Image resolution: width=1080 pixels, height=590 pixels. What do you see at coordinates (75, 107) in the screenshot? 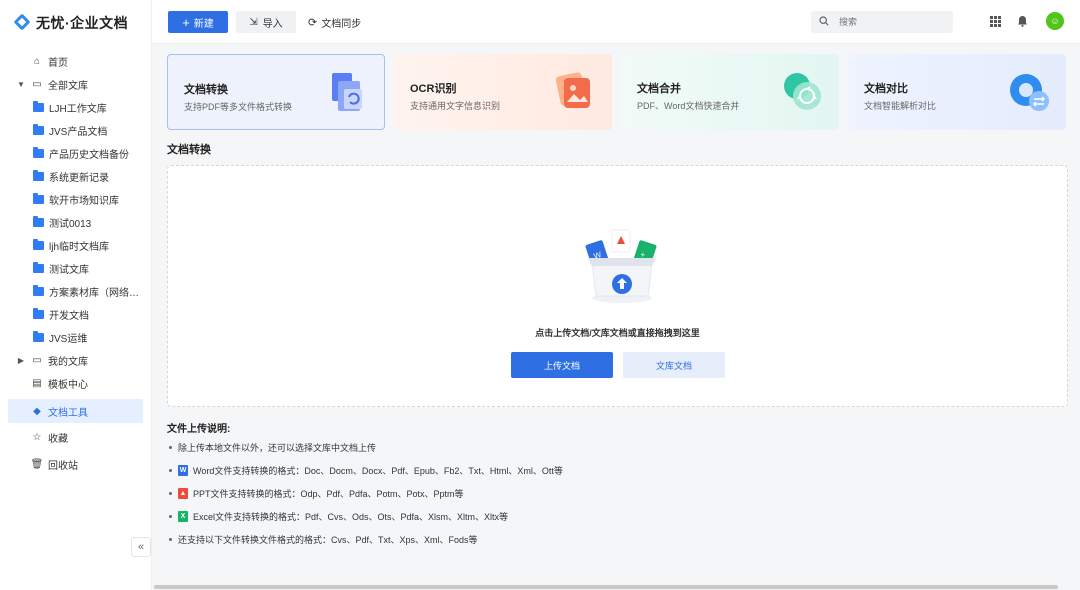
I see `sidebar-folder: LJH工作文库` at bounding box center [75, 107].